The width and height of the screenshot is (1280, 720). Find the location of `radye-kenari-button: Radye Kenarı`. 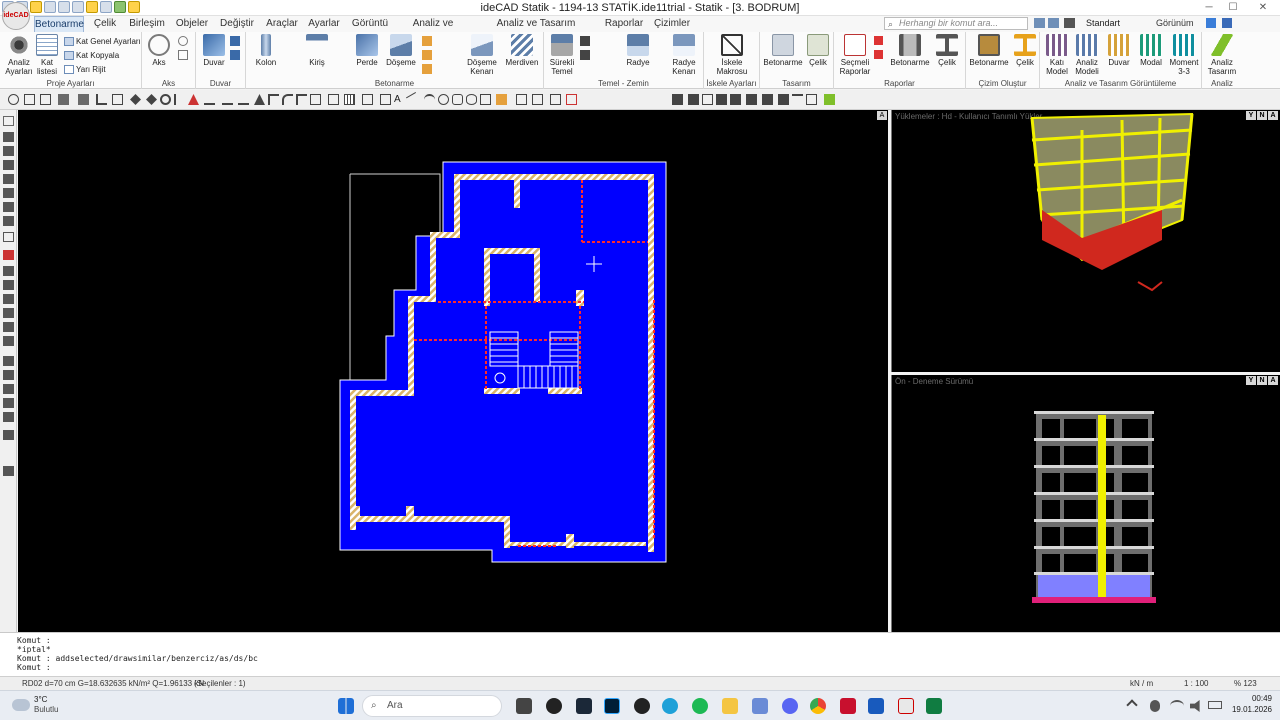

radye-kenari-button: Radye Kenarı is located at coordinates (684, 55).